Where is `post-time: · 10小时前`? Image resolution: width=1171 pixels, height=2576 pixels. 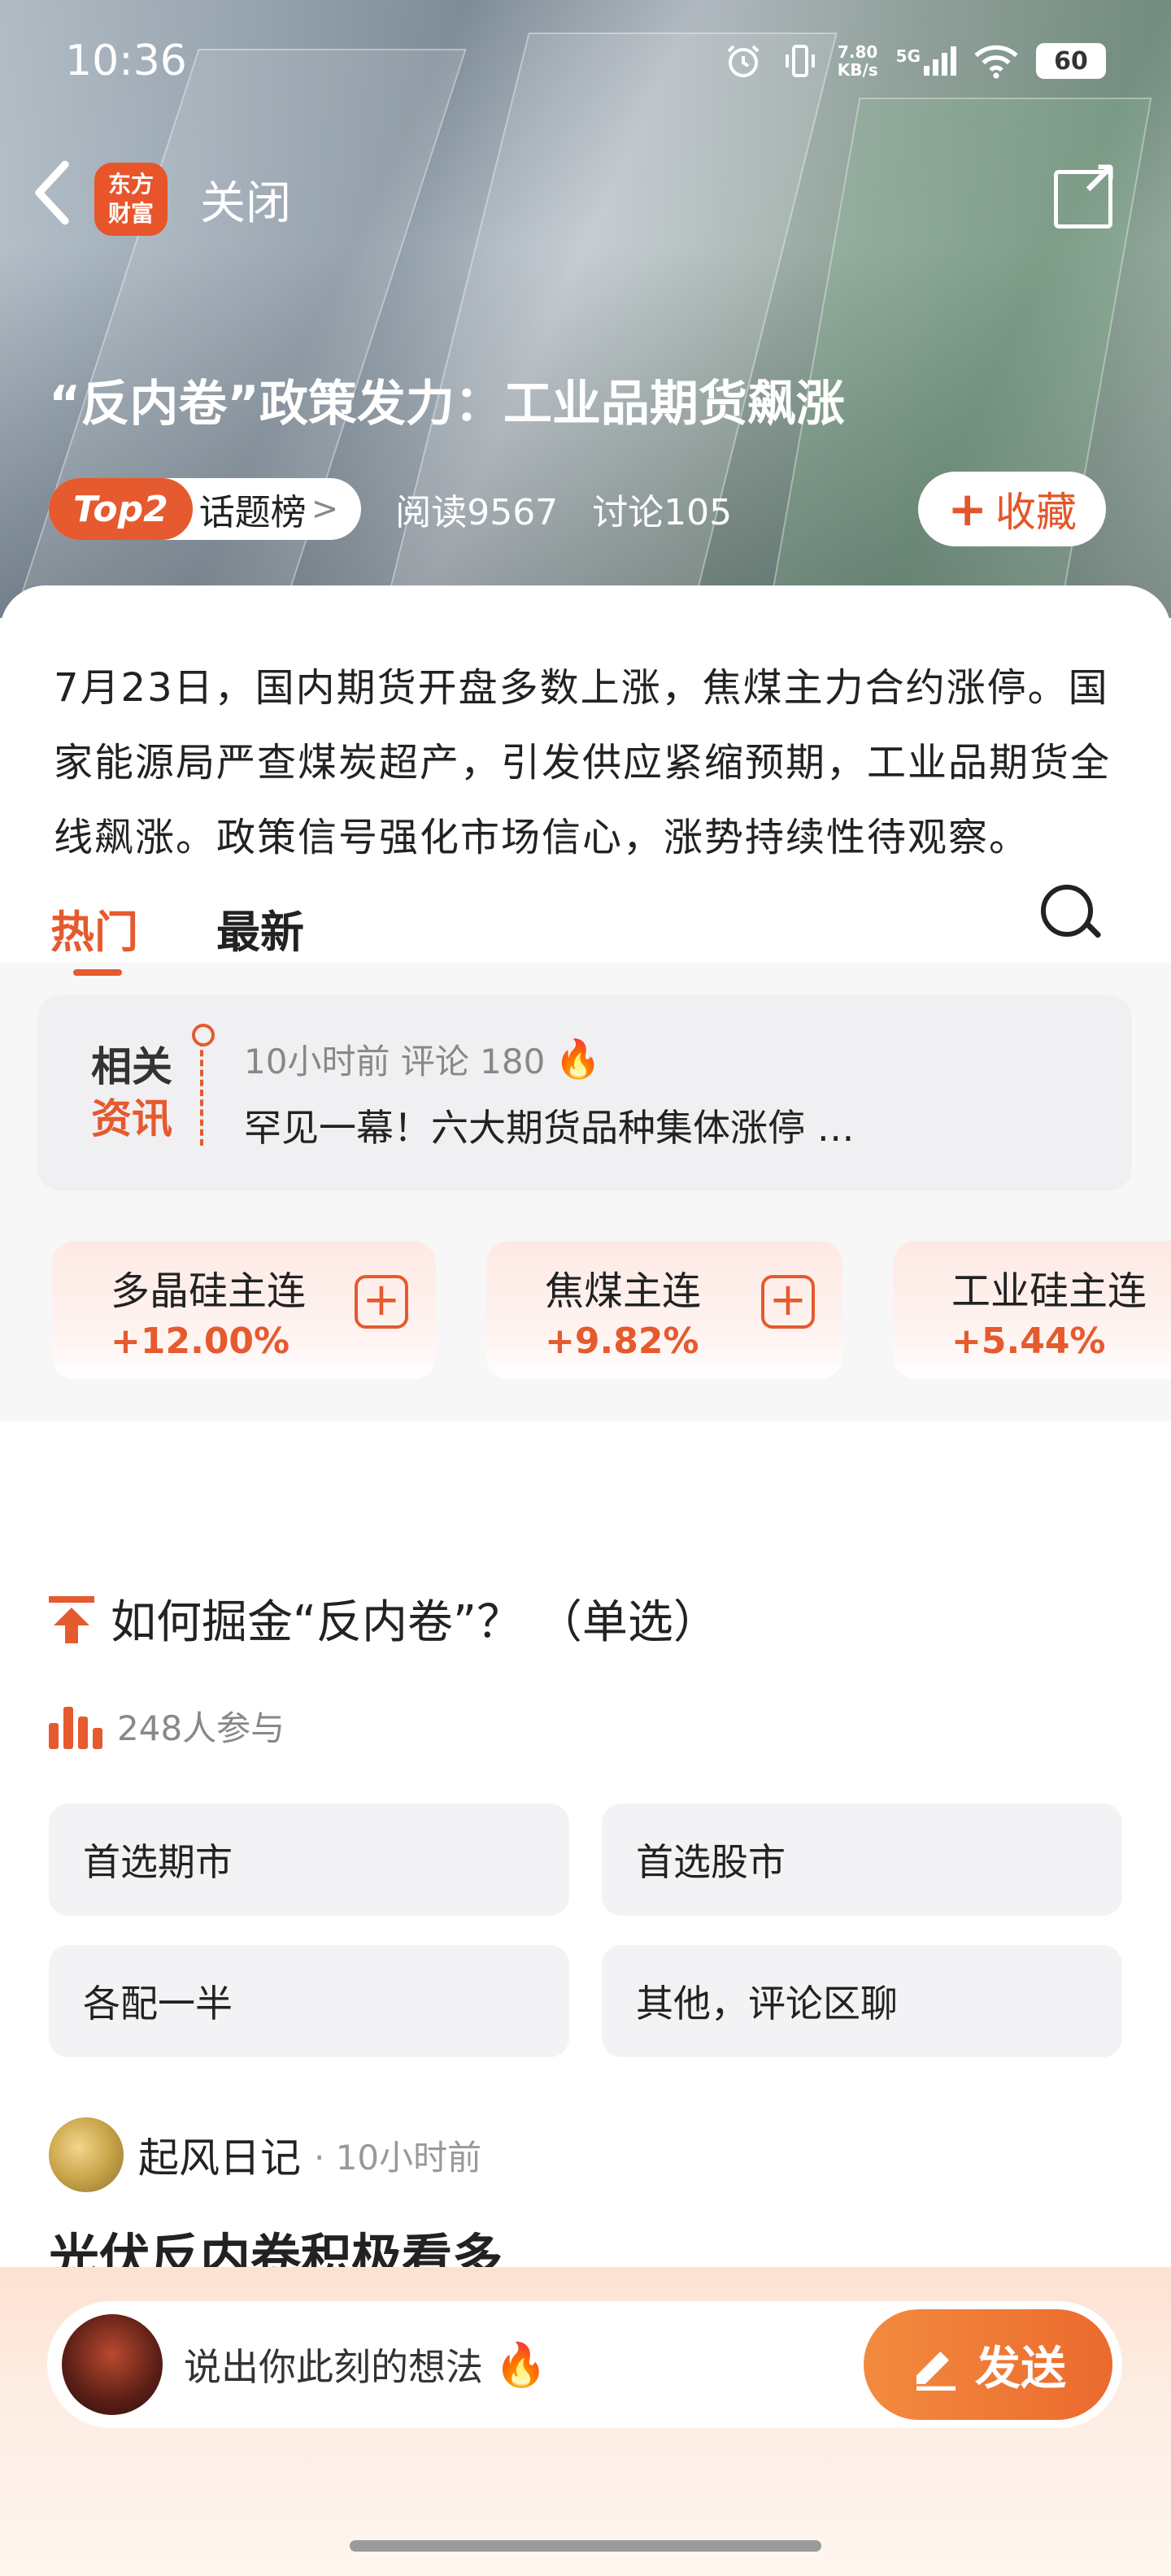 post-time: · 10小时前 is located at coordinates (398, 2157).